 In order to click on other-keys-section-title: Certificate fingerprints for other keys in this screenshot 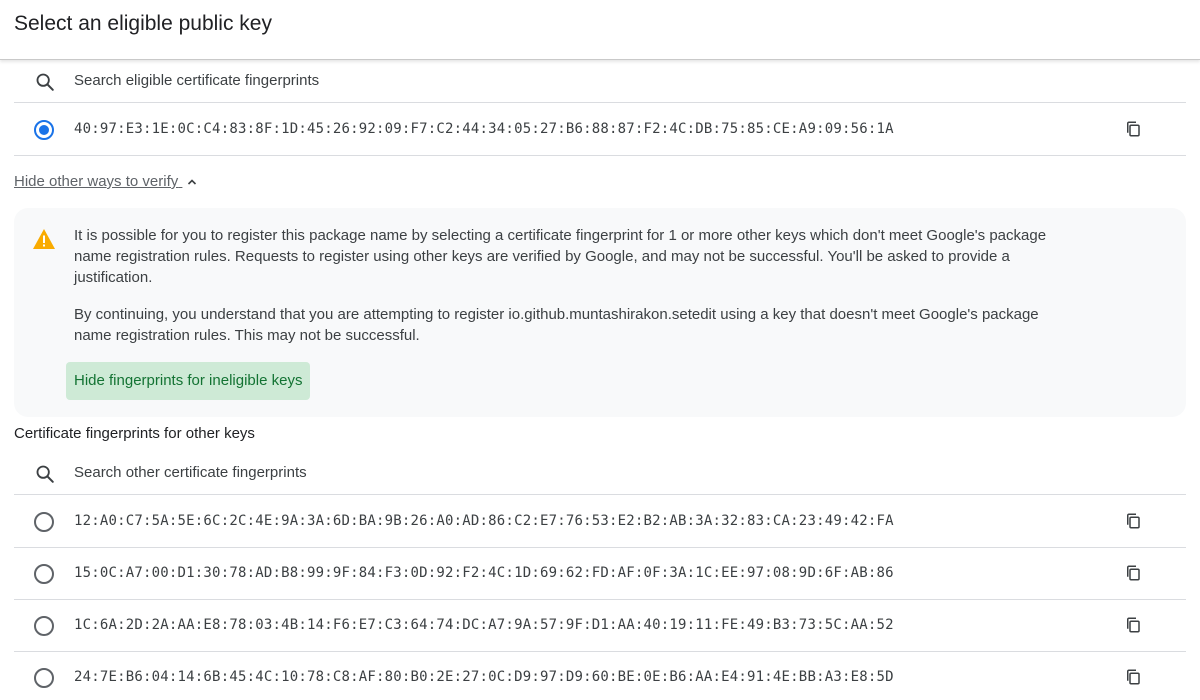, I will do `click(134, 433)`.